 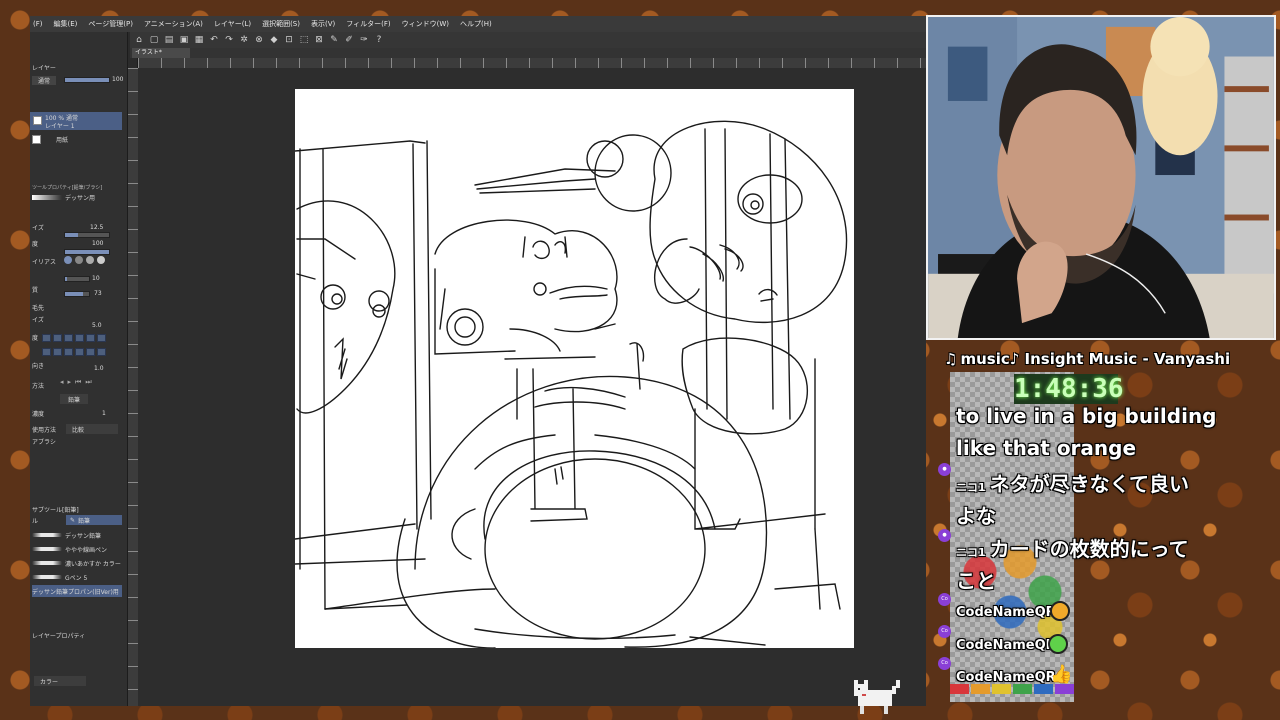 I want to click on menu-selection: 選択範囲(S), so click(x=281, y=24).